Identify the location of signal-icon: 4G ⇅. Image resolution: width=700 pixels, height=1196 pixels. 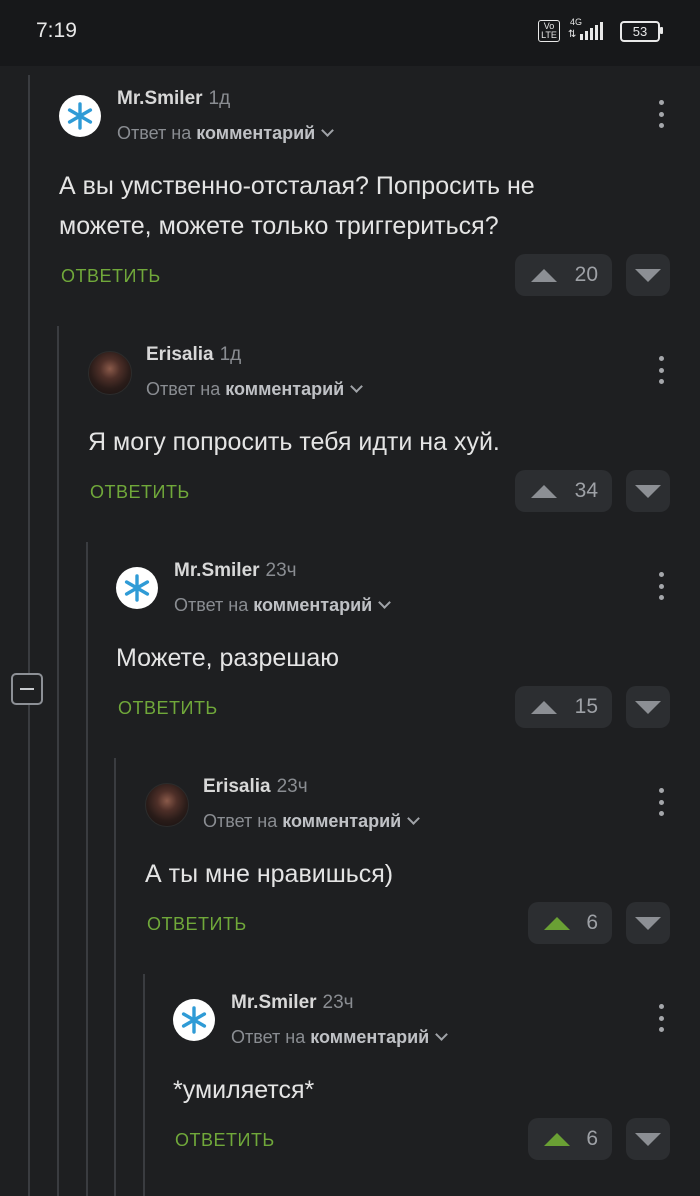
(590, 29).